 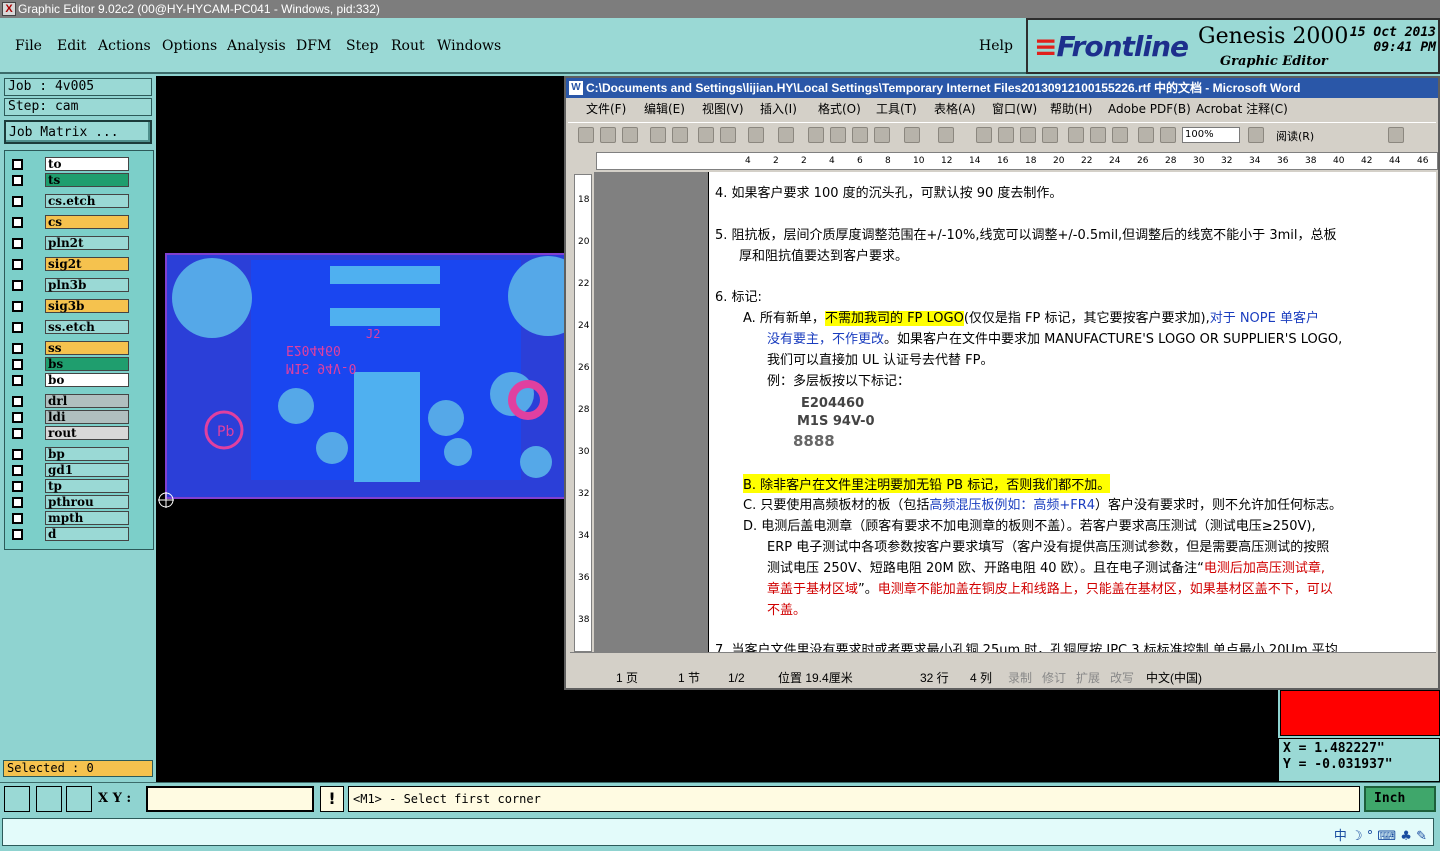 I want to click on layer-name: ts, so click(x=87, y=180).